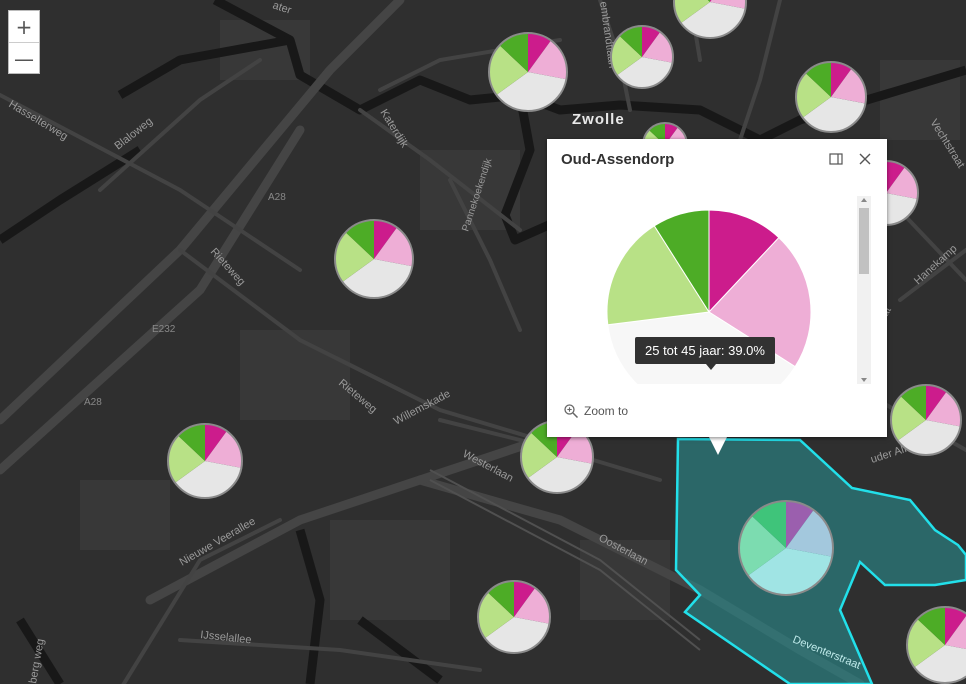  I want to click on scroll-thumb, so click(864, 241).